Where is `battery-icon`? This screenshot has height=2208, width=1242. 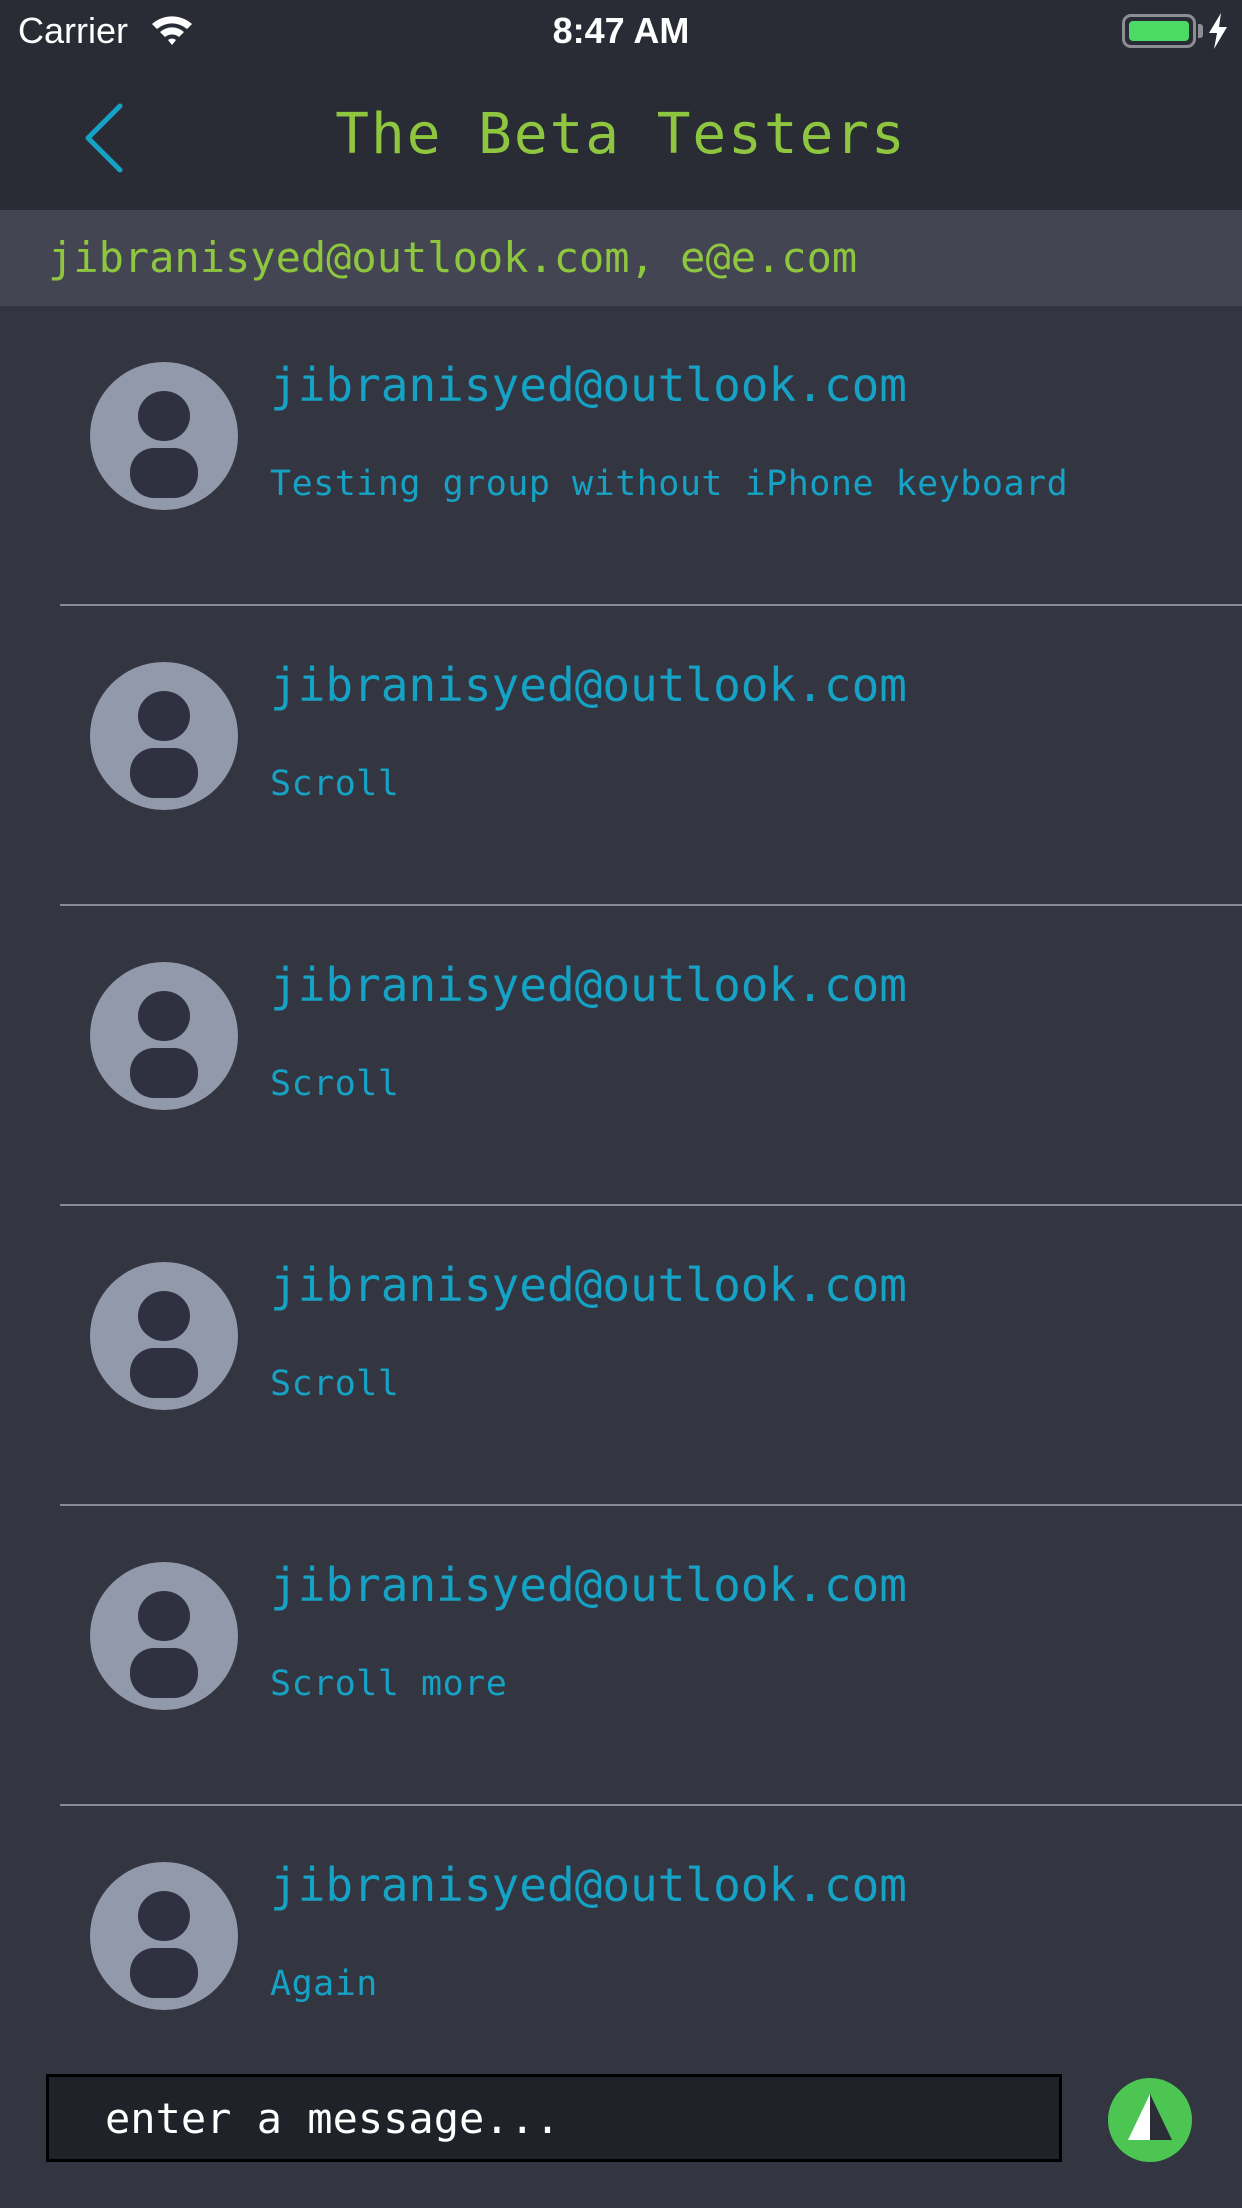 battery-icon is located at coordinates (1159, 31).